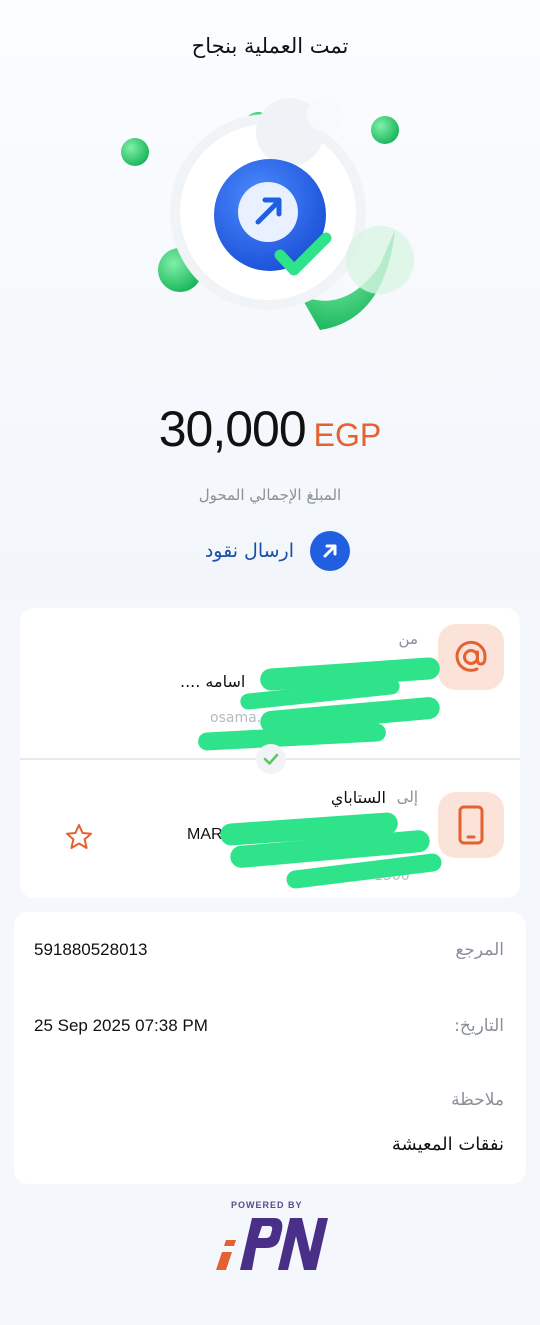 The width and height of the screenshot is (540, 1325). What do you see at coordinates (292, 737) in the screenshot?
I see `redaction-mark` at bounding box center [292, 737].